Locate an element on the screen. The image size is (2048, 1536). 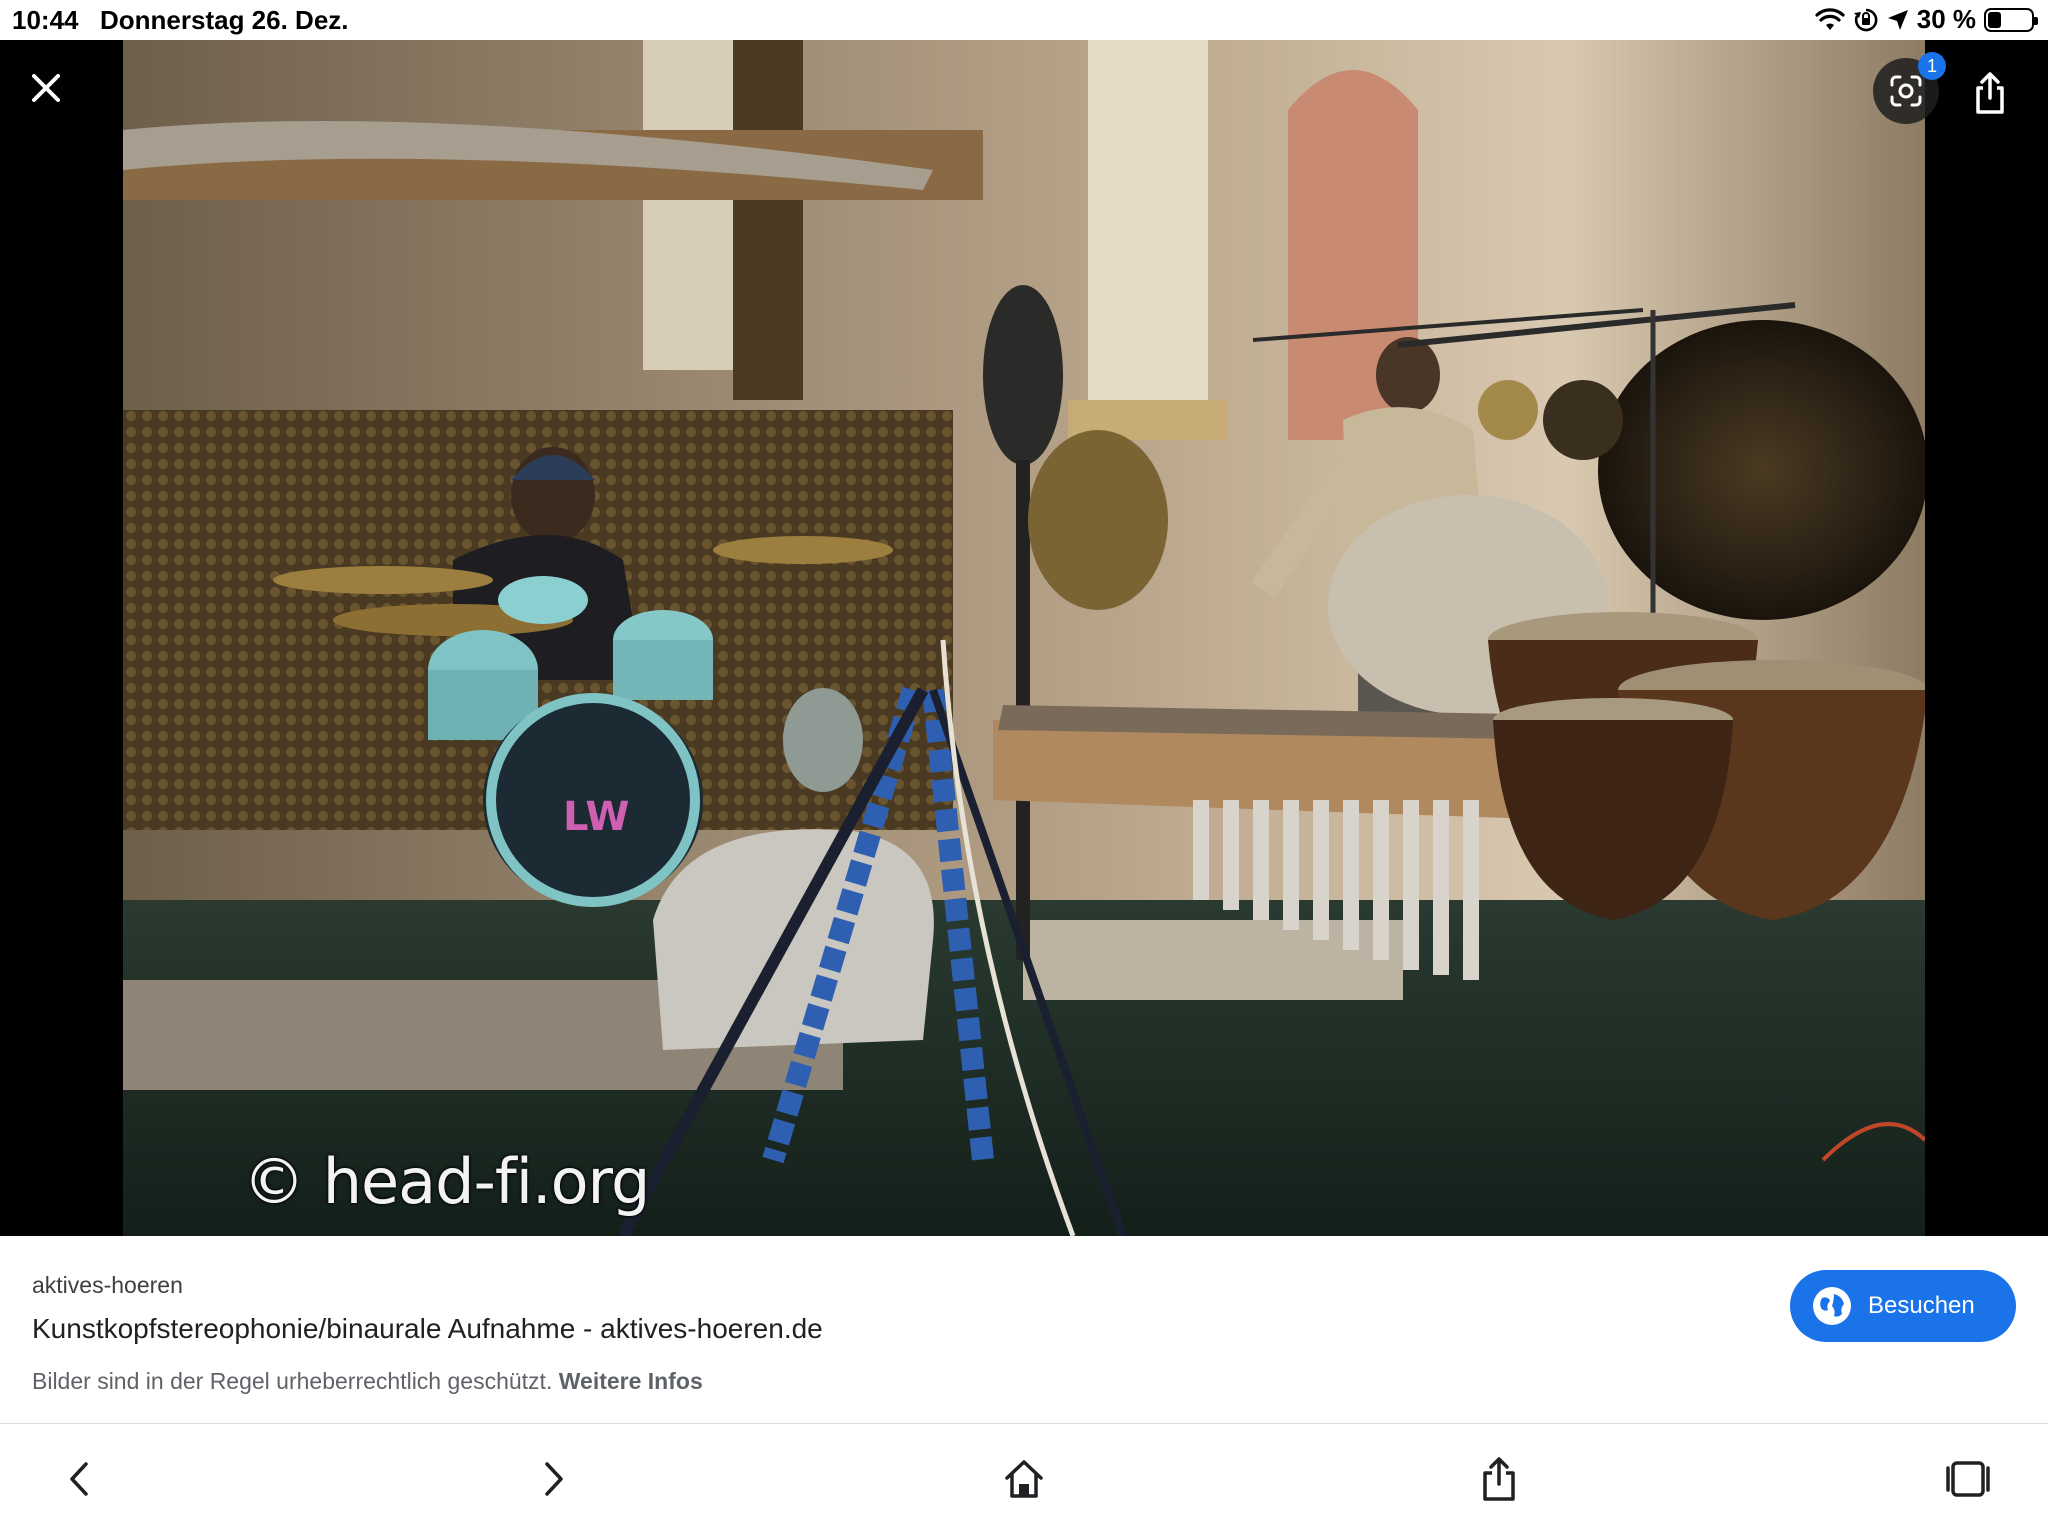
status-time: 10:44 is located at coordinates (45, 20).